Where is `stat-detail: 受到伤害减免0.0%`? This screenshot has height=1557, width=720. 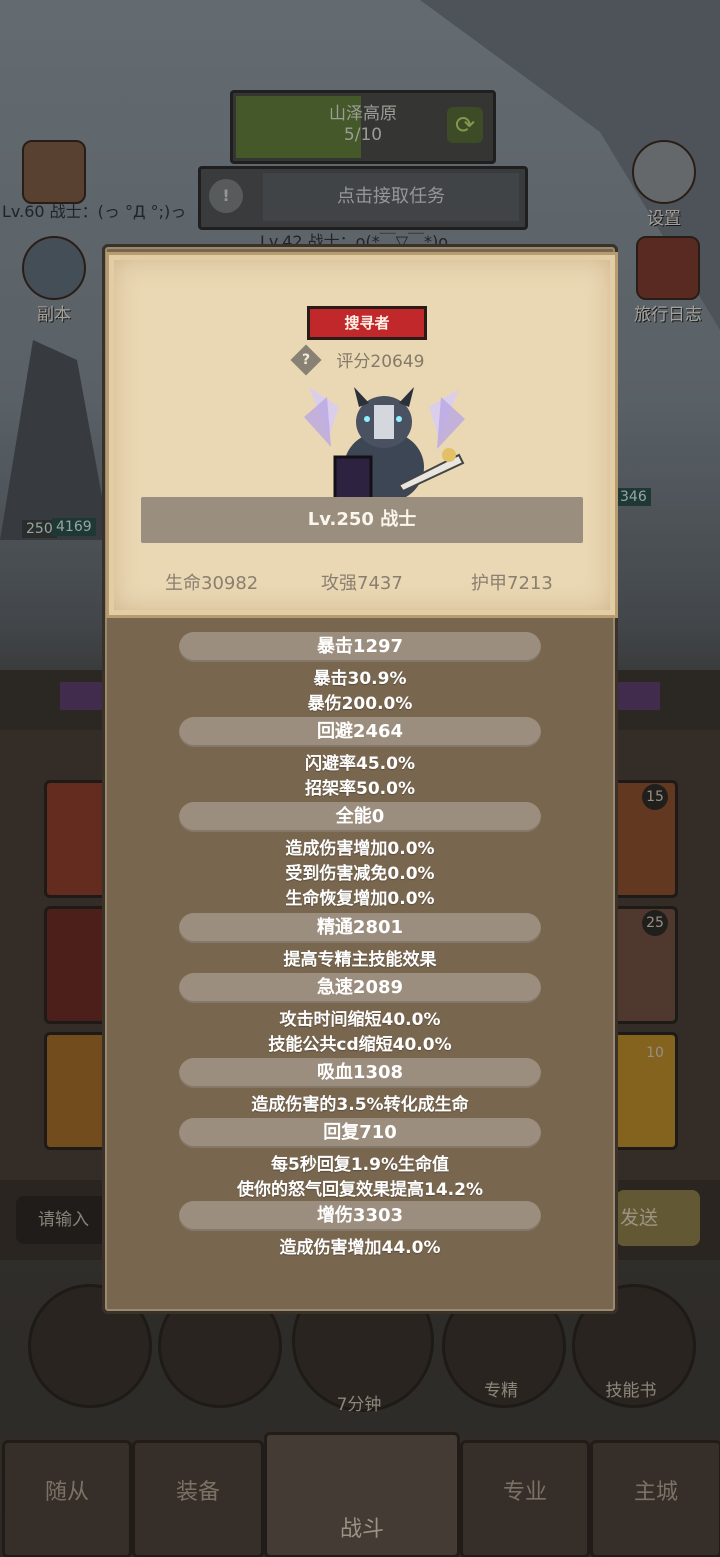
stat-detail: 受到伤害减免0.0% is located at coordinates (360, 874).